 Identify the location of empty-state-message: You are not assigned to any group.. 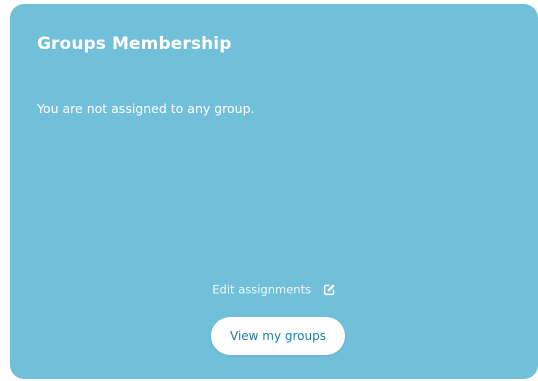
(146, 108).